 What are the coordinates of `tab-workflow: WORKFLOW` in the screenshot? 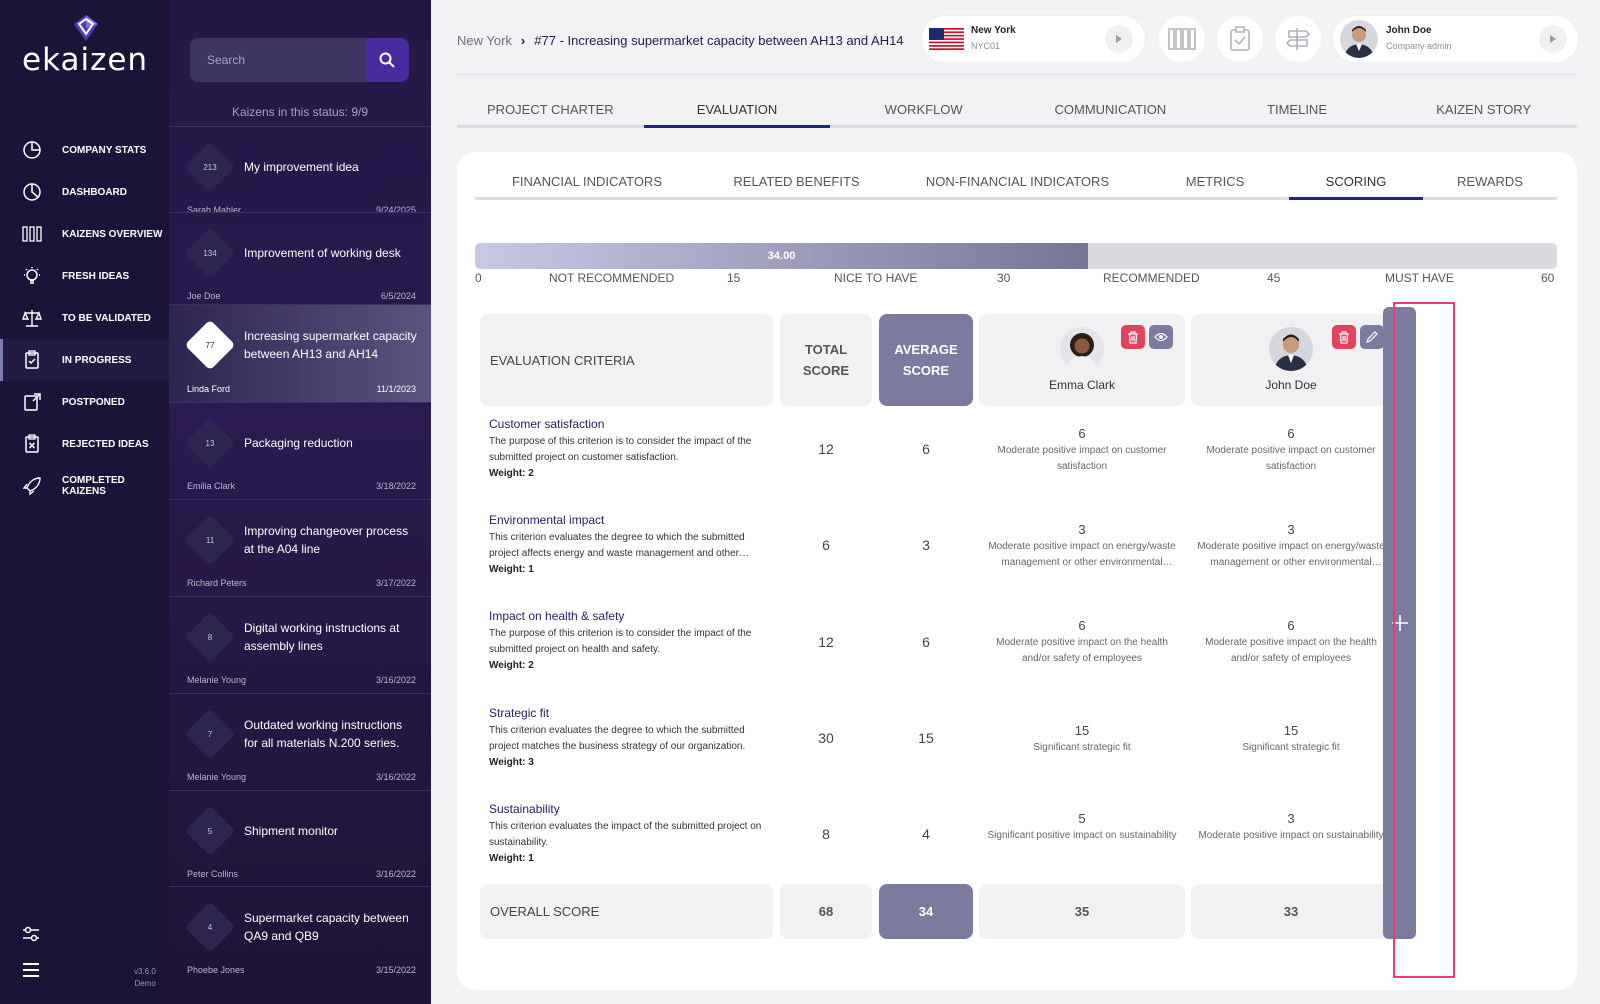 It's located at (923, 110).